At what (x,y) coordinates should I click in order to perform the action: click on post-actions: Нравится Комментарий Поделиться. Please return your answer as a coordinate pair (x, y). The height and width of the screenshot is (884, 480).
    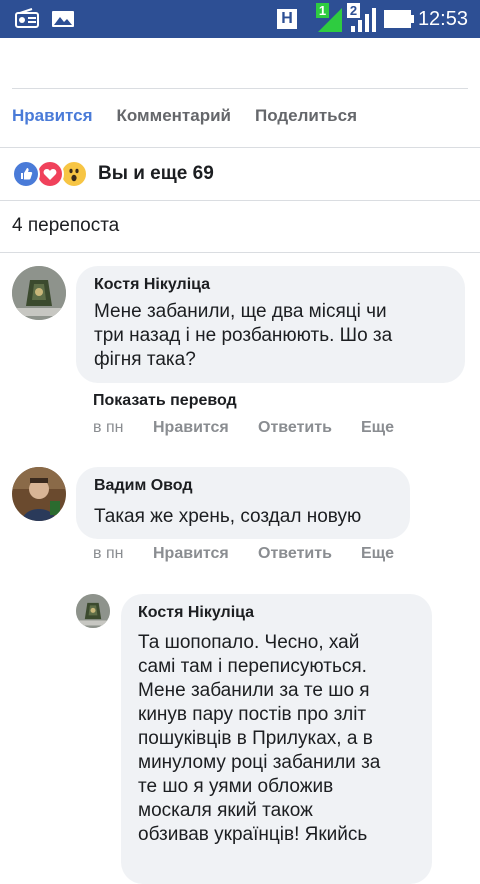
    Looking at the image, I should click on (184, 117).